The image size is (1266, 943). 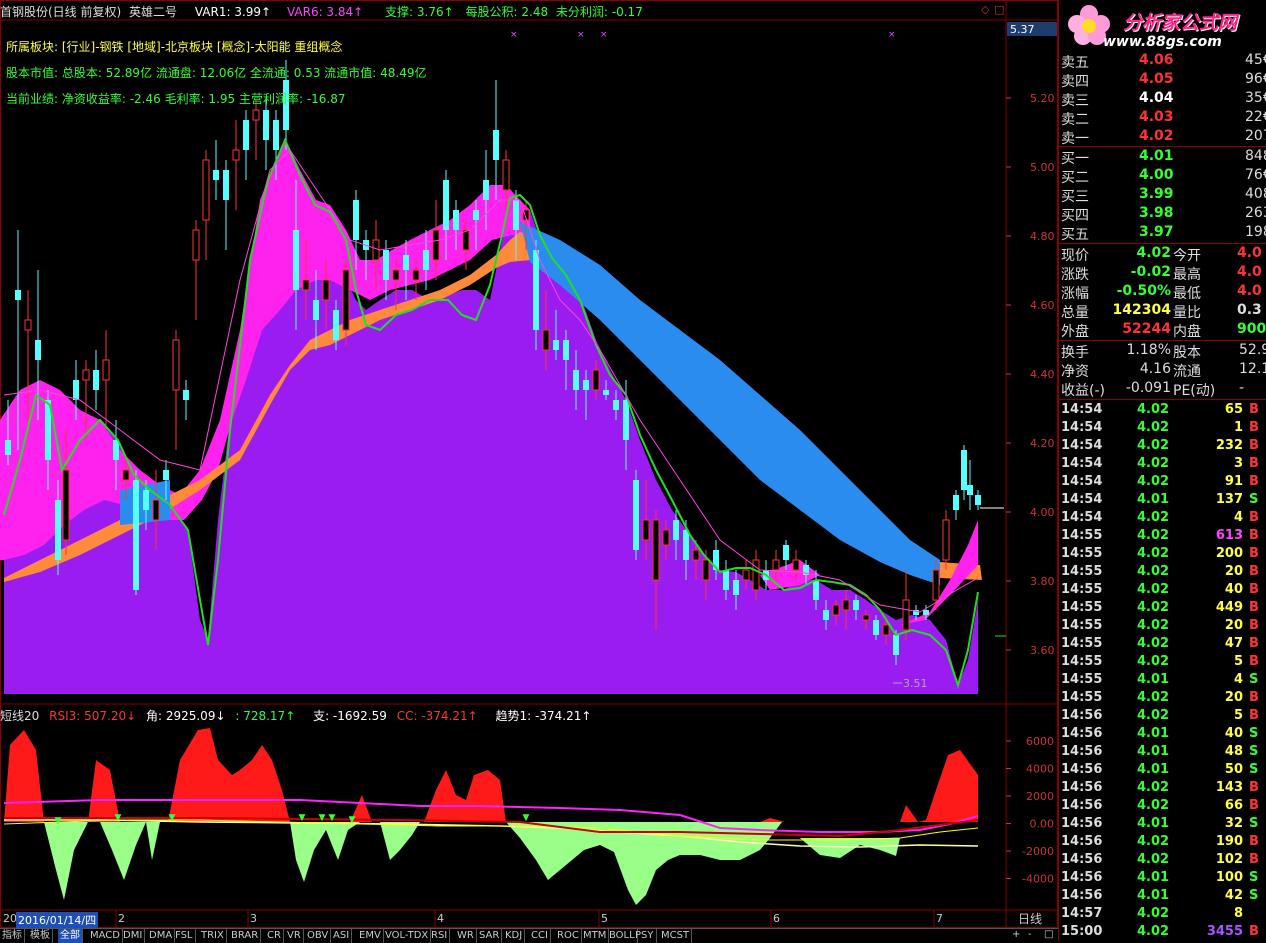 I want to click on tab-kdj: KDJ, so click(x=514, y=936).